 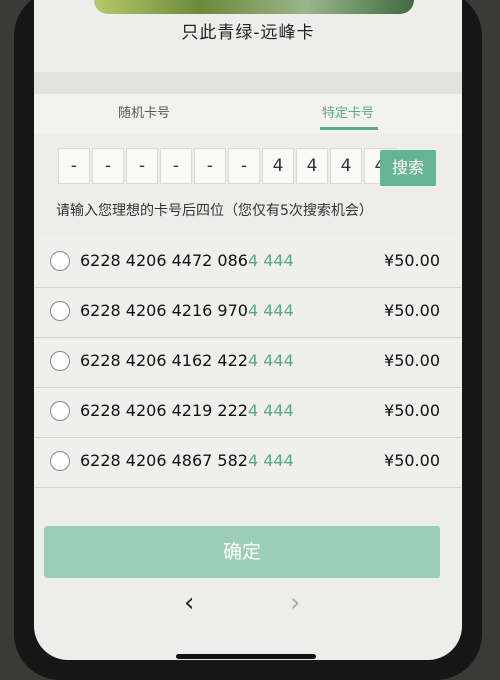 What do you see at coordinates (189, 603) in the screenshot?
I see `back-arrow-icon: ‹` at bounding box center [189, 603].